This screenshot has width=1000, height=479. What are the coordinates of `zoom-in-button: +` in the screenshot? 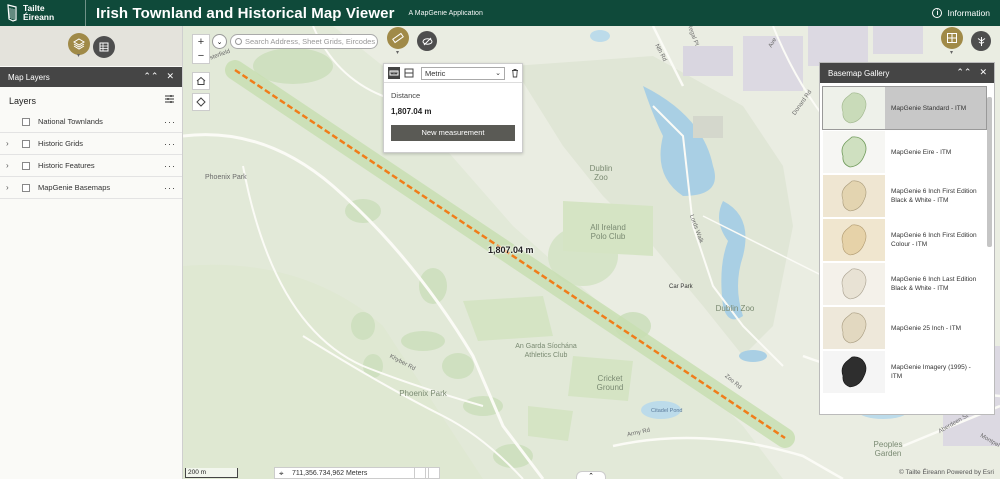 It's located at (201, 42).